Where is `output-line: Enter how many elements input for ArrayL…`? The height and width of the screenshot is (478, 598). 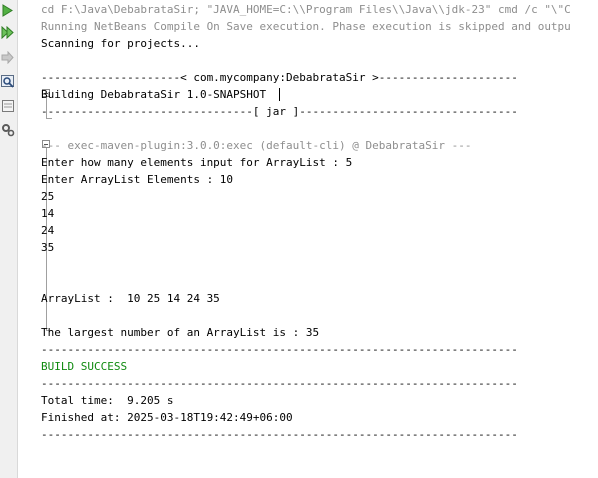
output-line: Enter how many elements input for ArrayL… is located at coordinates (197, 162).